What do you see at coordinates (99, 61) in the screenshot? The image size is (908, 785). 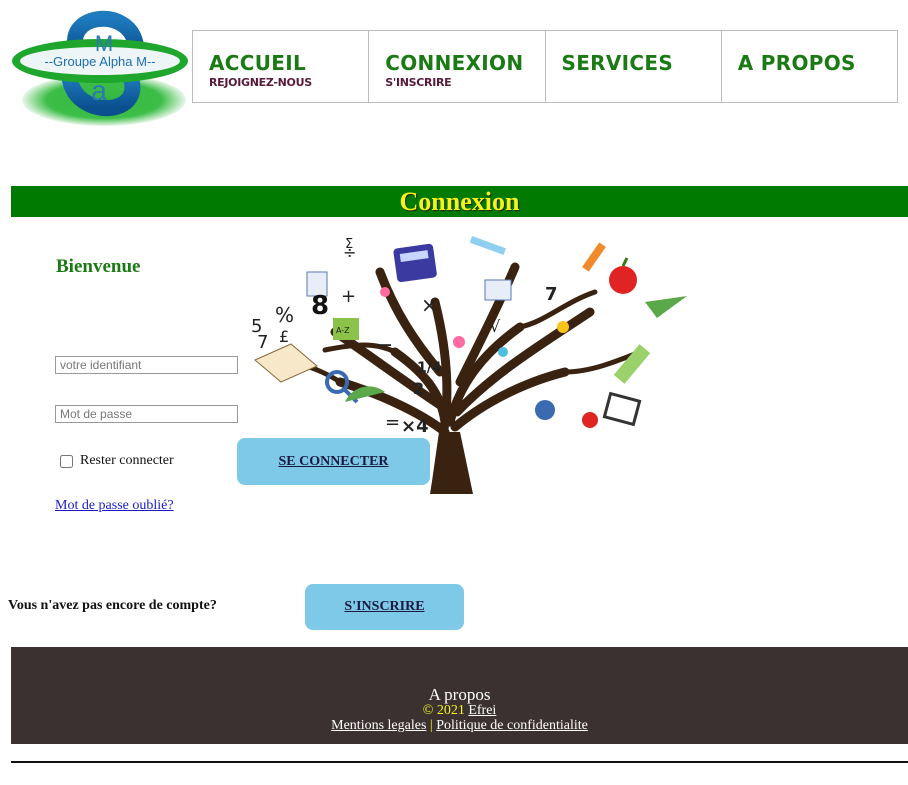 I see `logo-text: --Groupe Alpha M--` at bounding box center [99, 61].